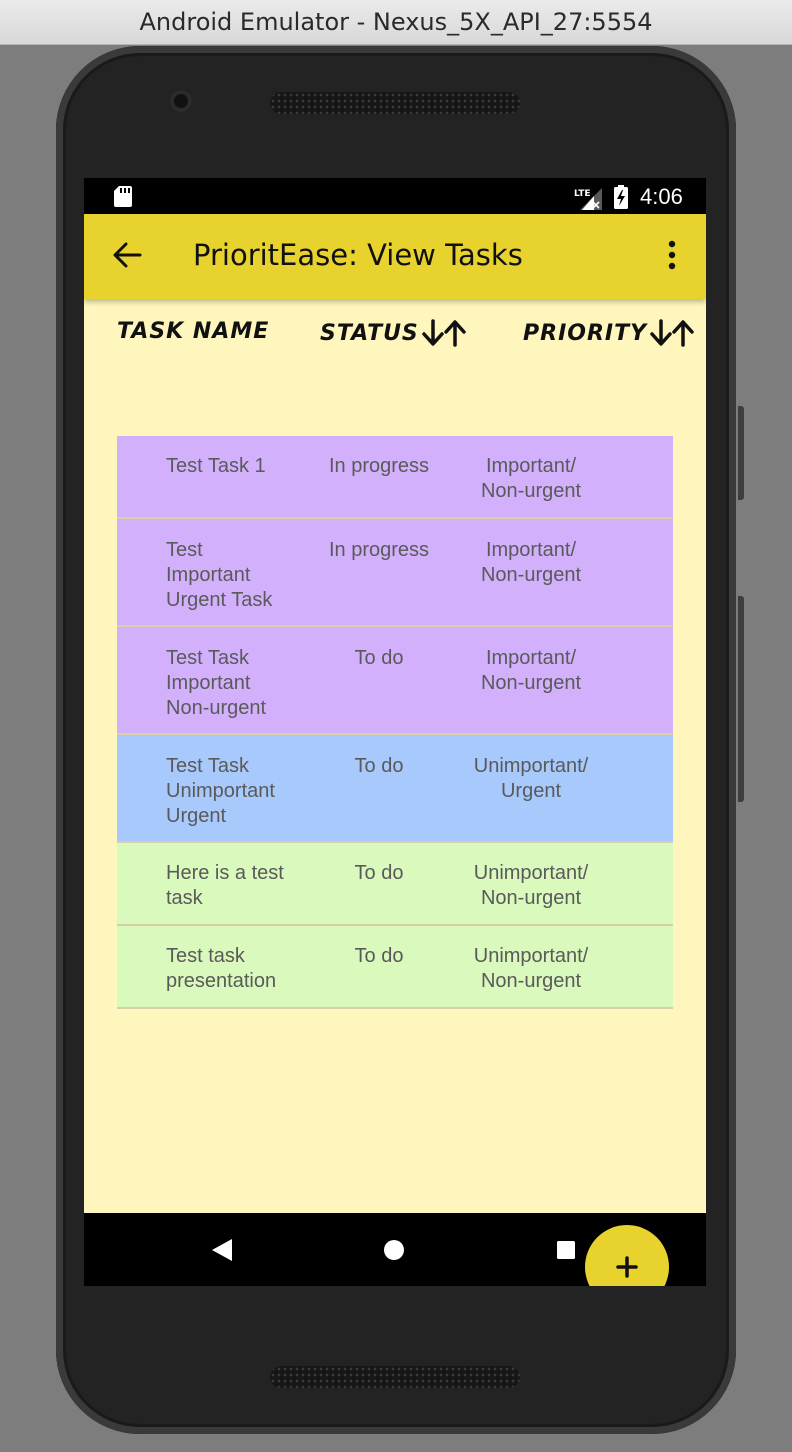  Describe the element at coordinates (394, 1250) in the screenshot. I see `nav-home-icon` at that location.